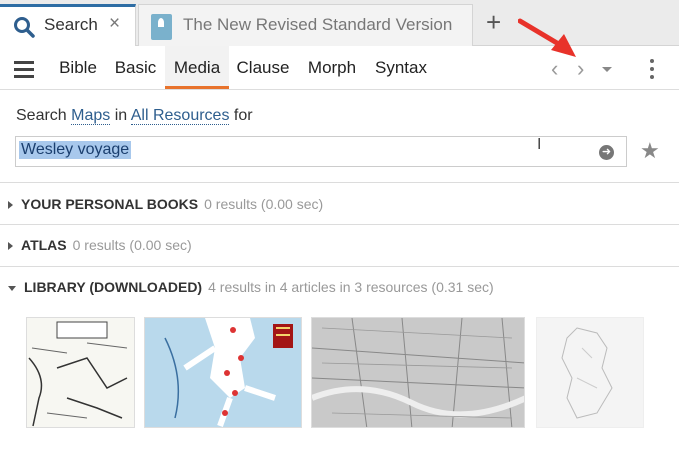  Describe the element at coordinates (135, 67) in the screenshot. I see `tab-basic: Basic` at that location.